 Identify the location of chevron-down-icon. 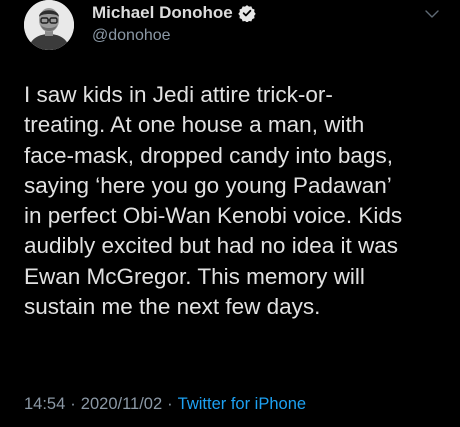
(432, 14).